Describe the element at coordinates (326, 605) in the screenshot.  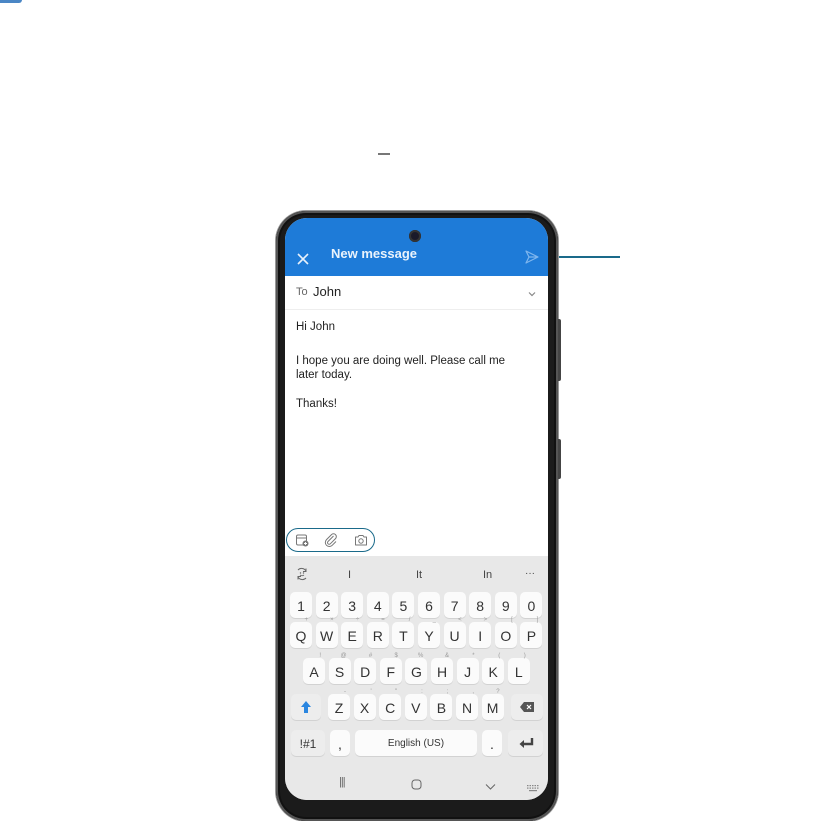
I see `number-key: 2` at that location.